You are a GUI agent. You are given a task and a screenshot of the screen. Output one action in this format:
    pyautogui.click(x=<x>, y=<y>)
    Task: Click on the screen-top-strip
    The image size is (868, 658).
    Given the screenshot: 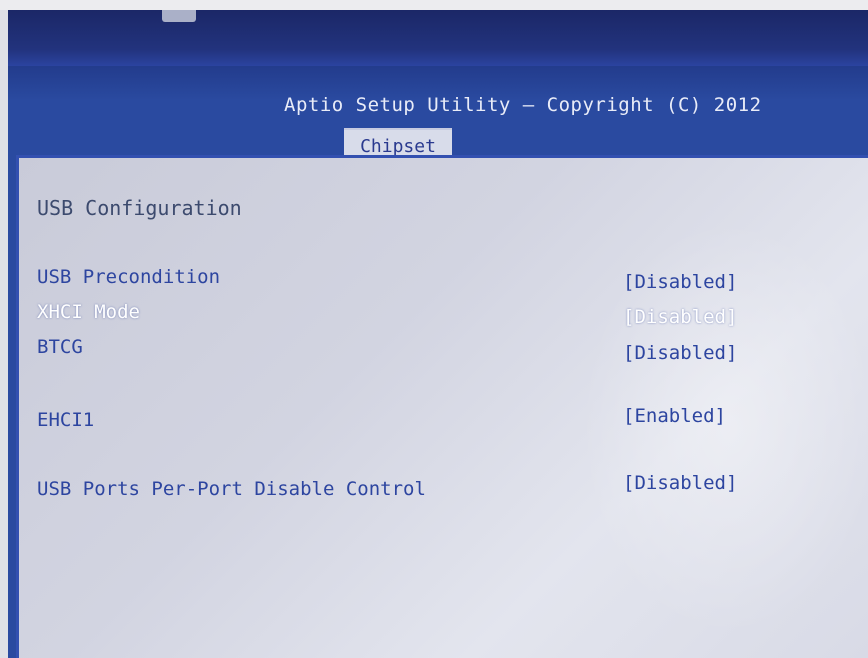 What is the action you would take?
    pyautogui.click(x=434, y=5)
    